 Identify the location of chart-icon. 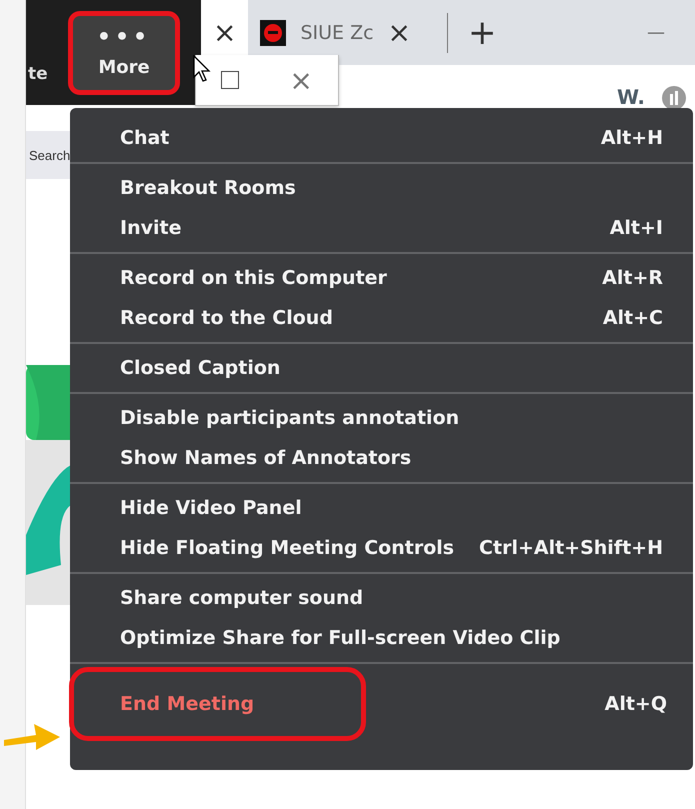
(674, 98).